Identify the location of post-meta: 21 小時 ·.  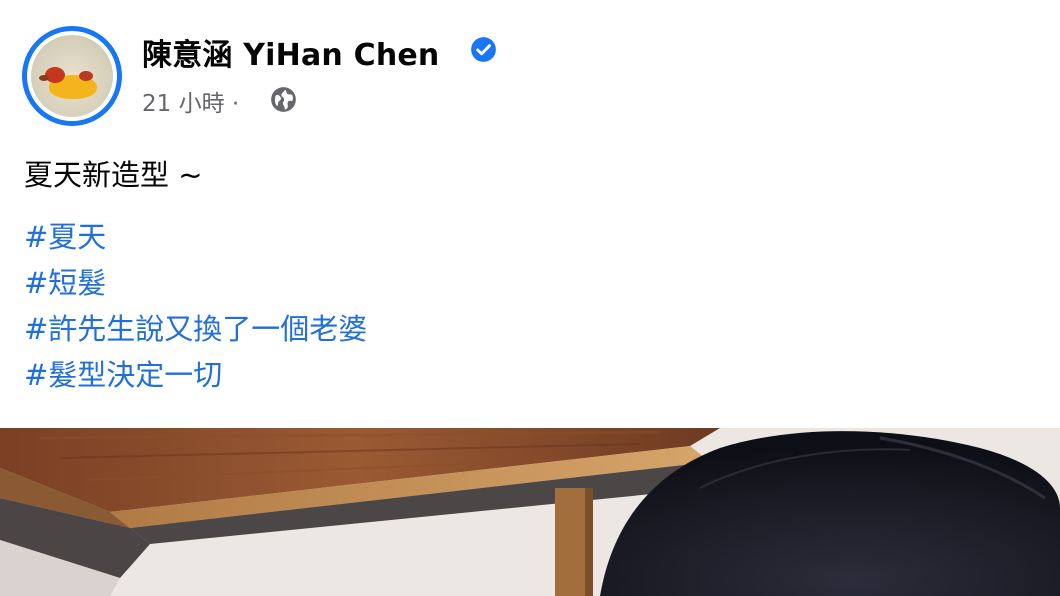
(190, 101).